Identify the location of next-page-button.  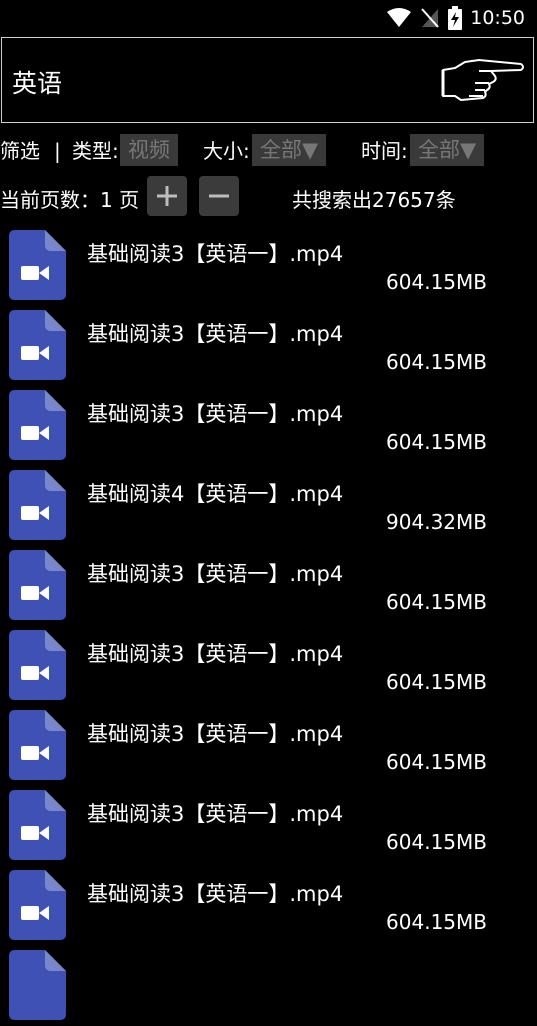
(167, 196).